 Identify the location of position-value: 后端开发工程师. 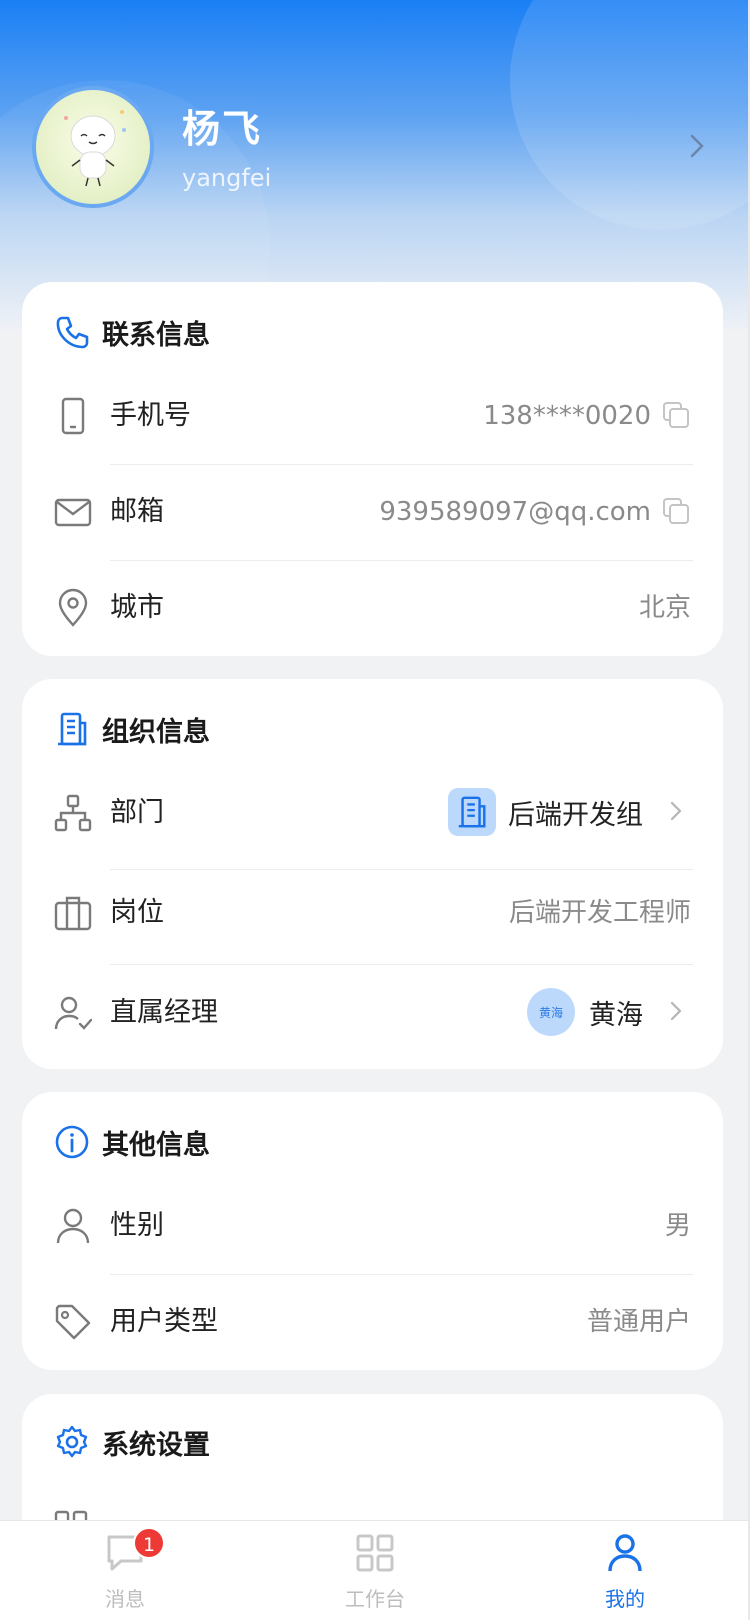
(599, 913).